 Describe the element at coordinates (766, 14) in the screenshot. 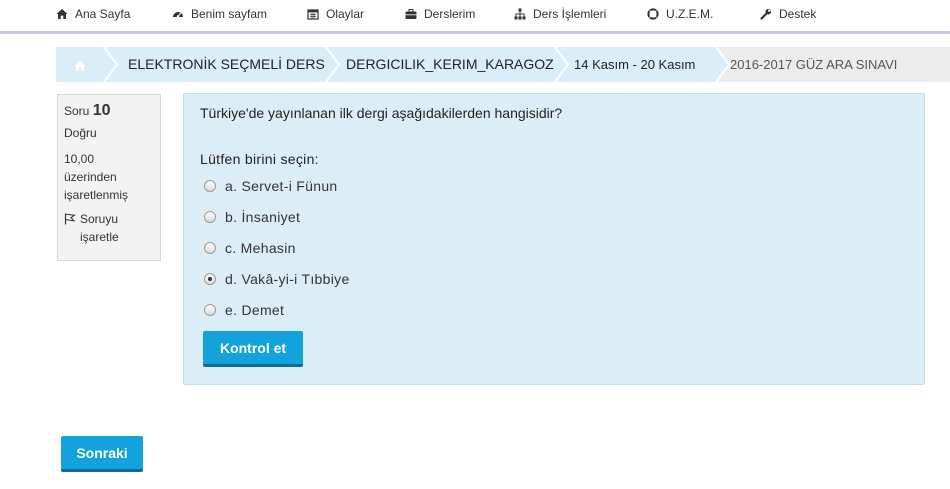

I see `wrench-icon` at that location.